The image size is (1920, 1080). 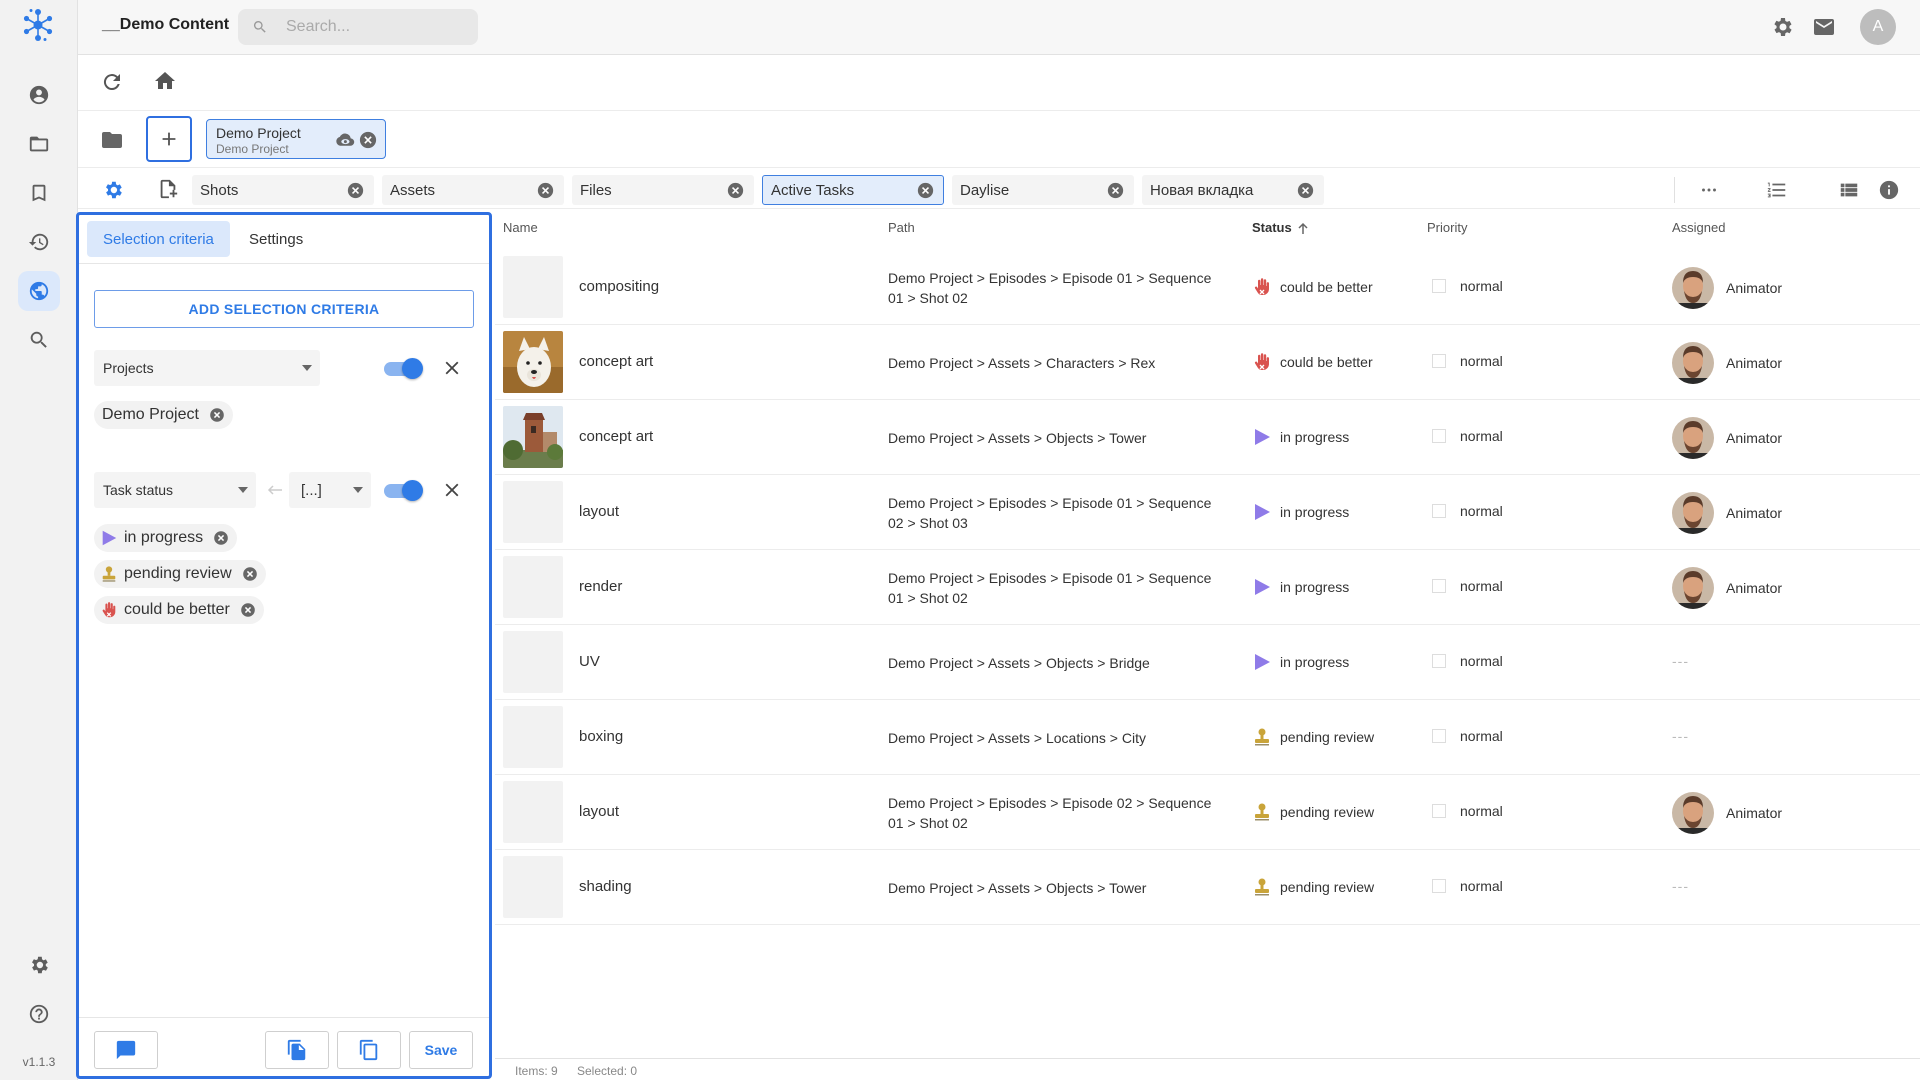 What do you see at coordinates (441, 1050) in the screenshot?
I see `save-button: Save` at bounding box center [441, 1050].